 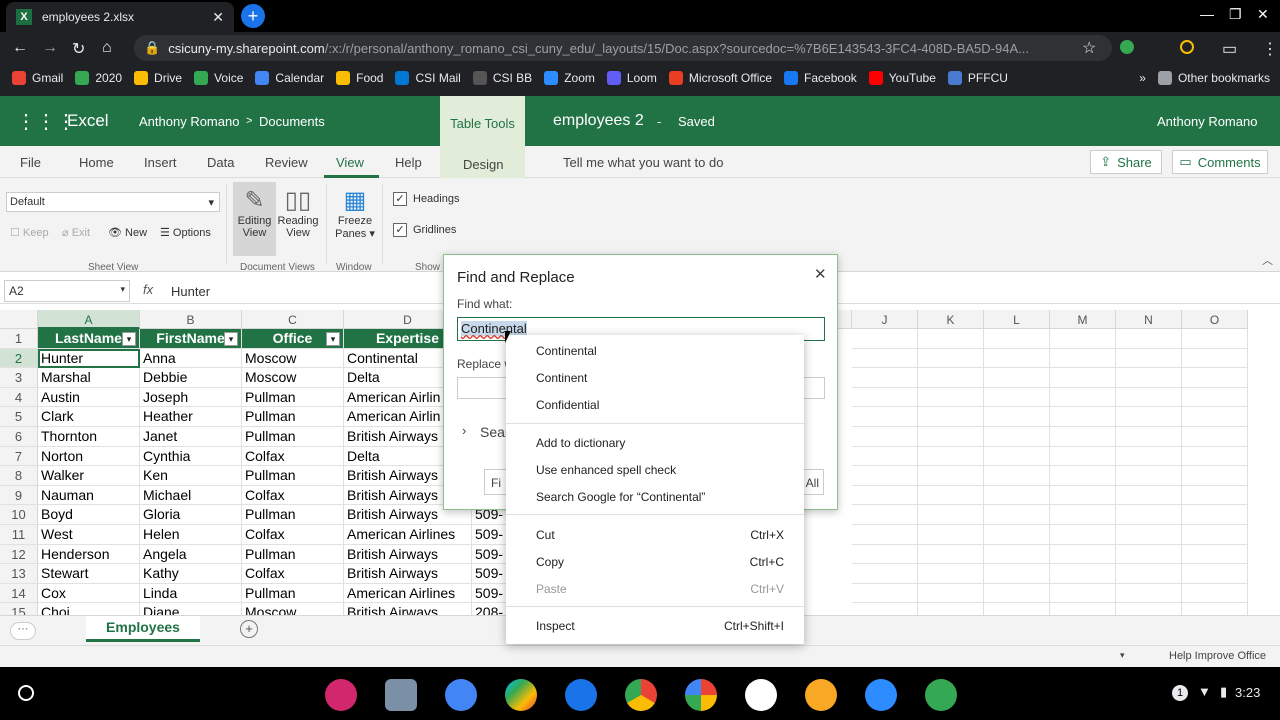 What do you see at coordinates (289, 78) in the screenshot?
I see `bookmark-calendar: Calendar` at bounding box center [289, 78].